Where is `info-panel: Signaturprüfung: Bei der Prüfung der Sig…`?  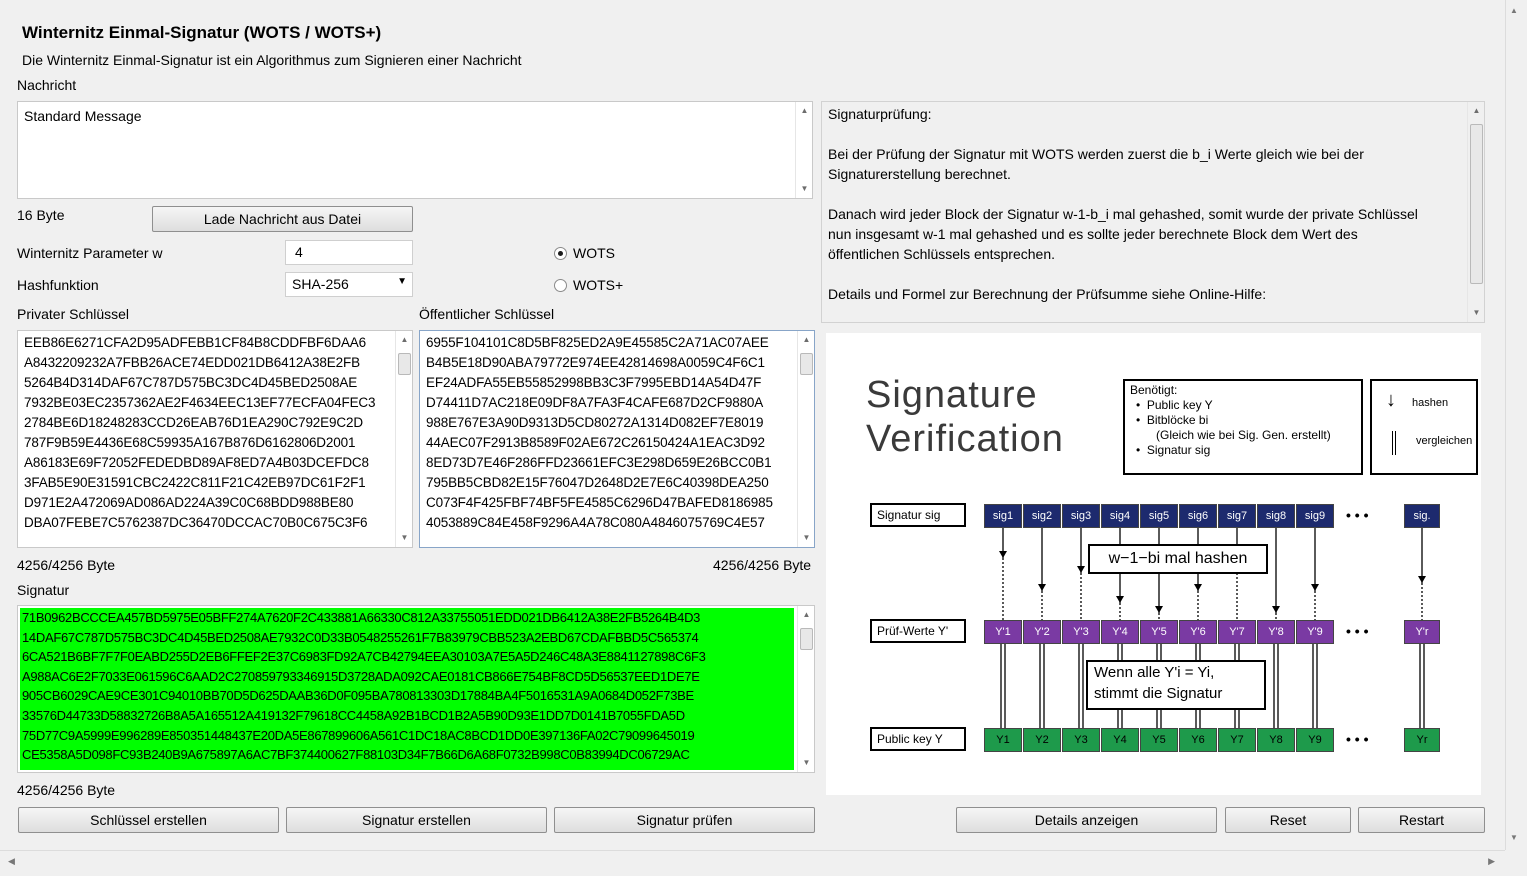 info-panel: Signaturprüfung: Bei der Prüfung der Sig… is located at coordinates (1153, 212).